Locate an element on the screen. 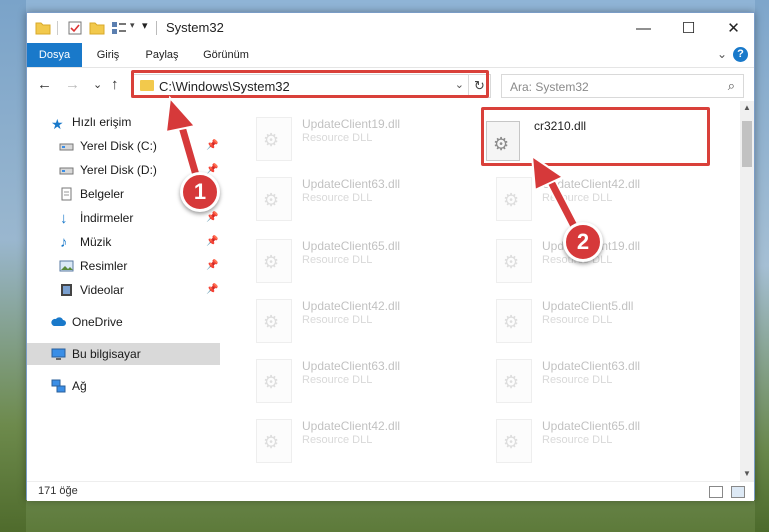 Image resolution: width=769 pixels, height=532 pixels. search-placeholder: Ara: System32 is located at coordinates (549, 87).